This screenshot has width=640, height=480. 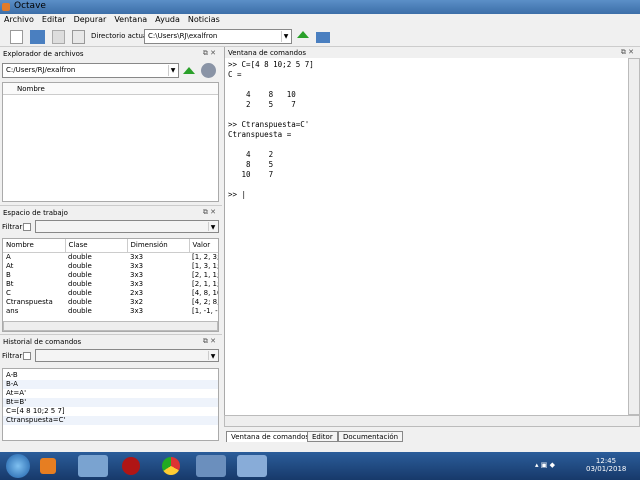 I want to click on table-cell: Ctranspuesta, so click(x=29, y=301).